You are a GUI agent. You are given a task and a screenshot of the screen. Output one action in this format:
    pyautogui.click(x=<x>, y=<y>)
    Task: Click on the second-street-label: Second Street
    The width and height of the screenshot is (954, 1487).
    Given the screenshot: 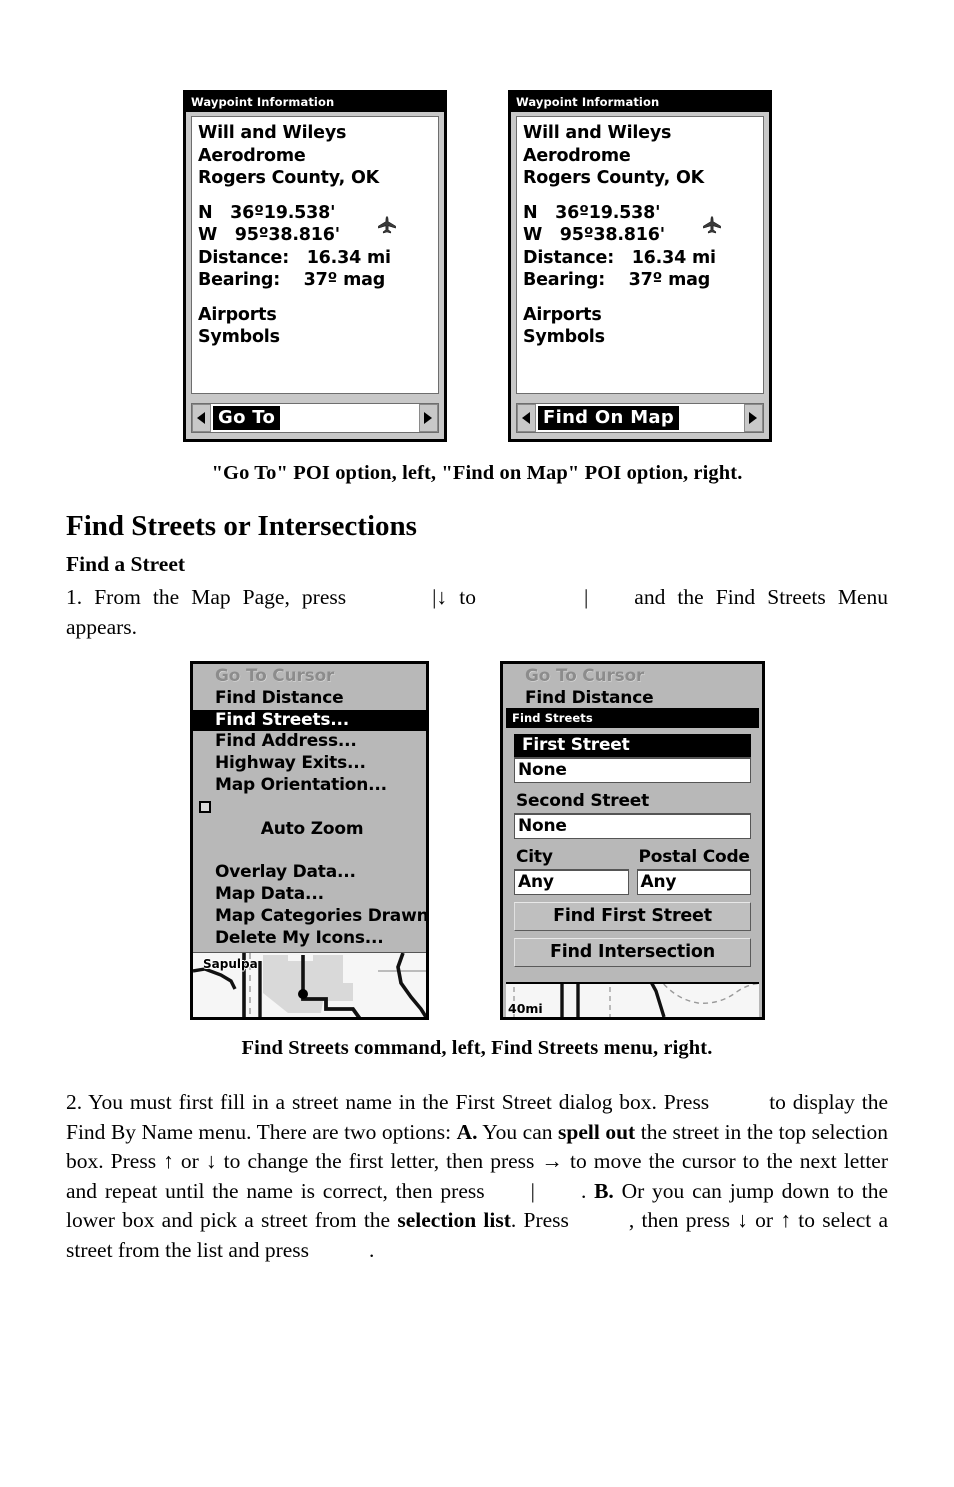 What is the action you would take?
    pyautogui.click(x=583, y=801)
    